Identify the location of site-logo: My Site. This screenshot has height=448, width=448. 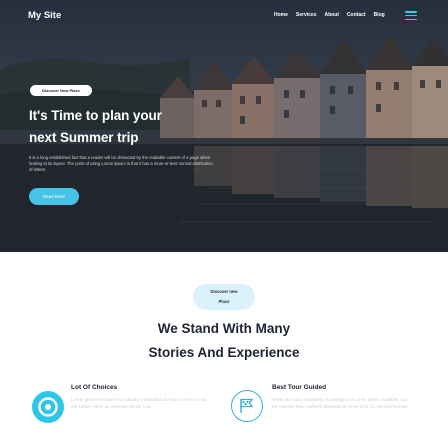
(44, 15).